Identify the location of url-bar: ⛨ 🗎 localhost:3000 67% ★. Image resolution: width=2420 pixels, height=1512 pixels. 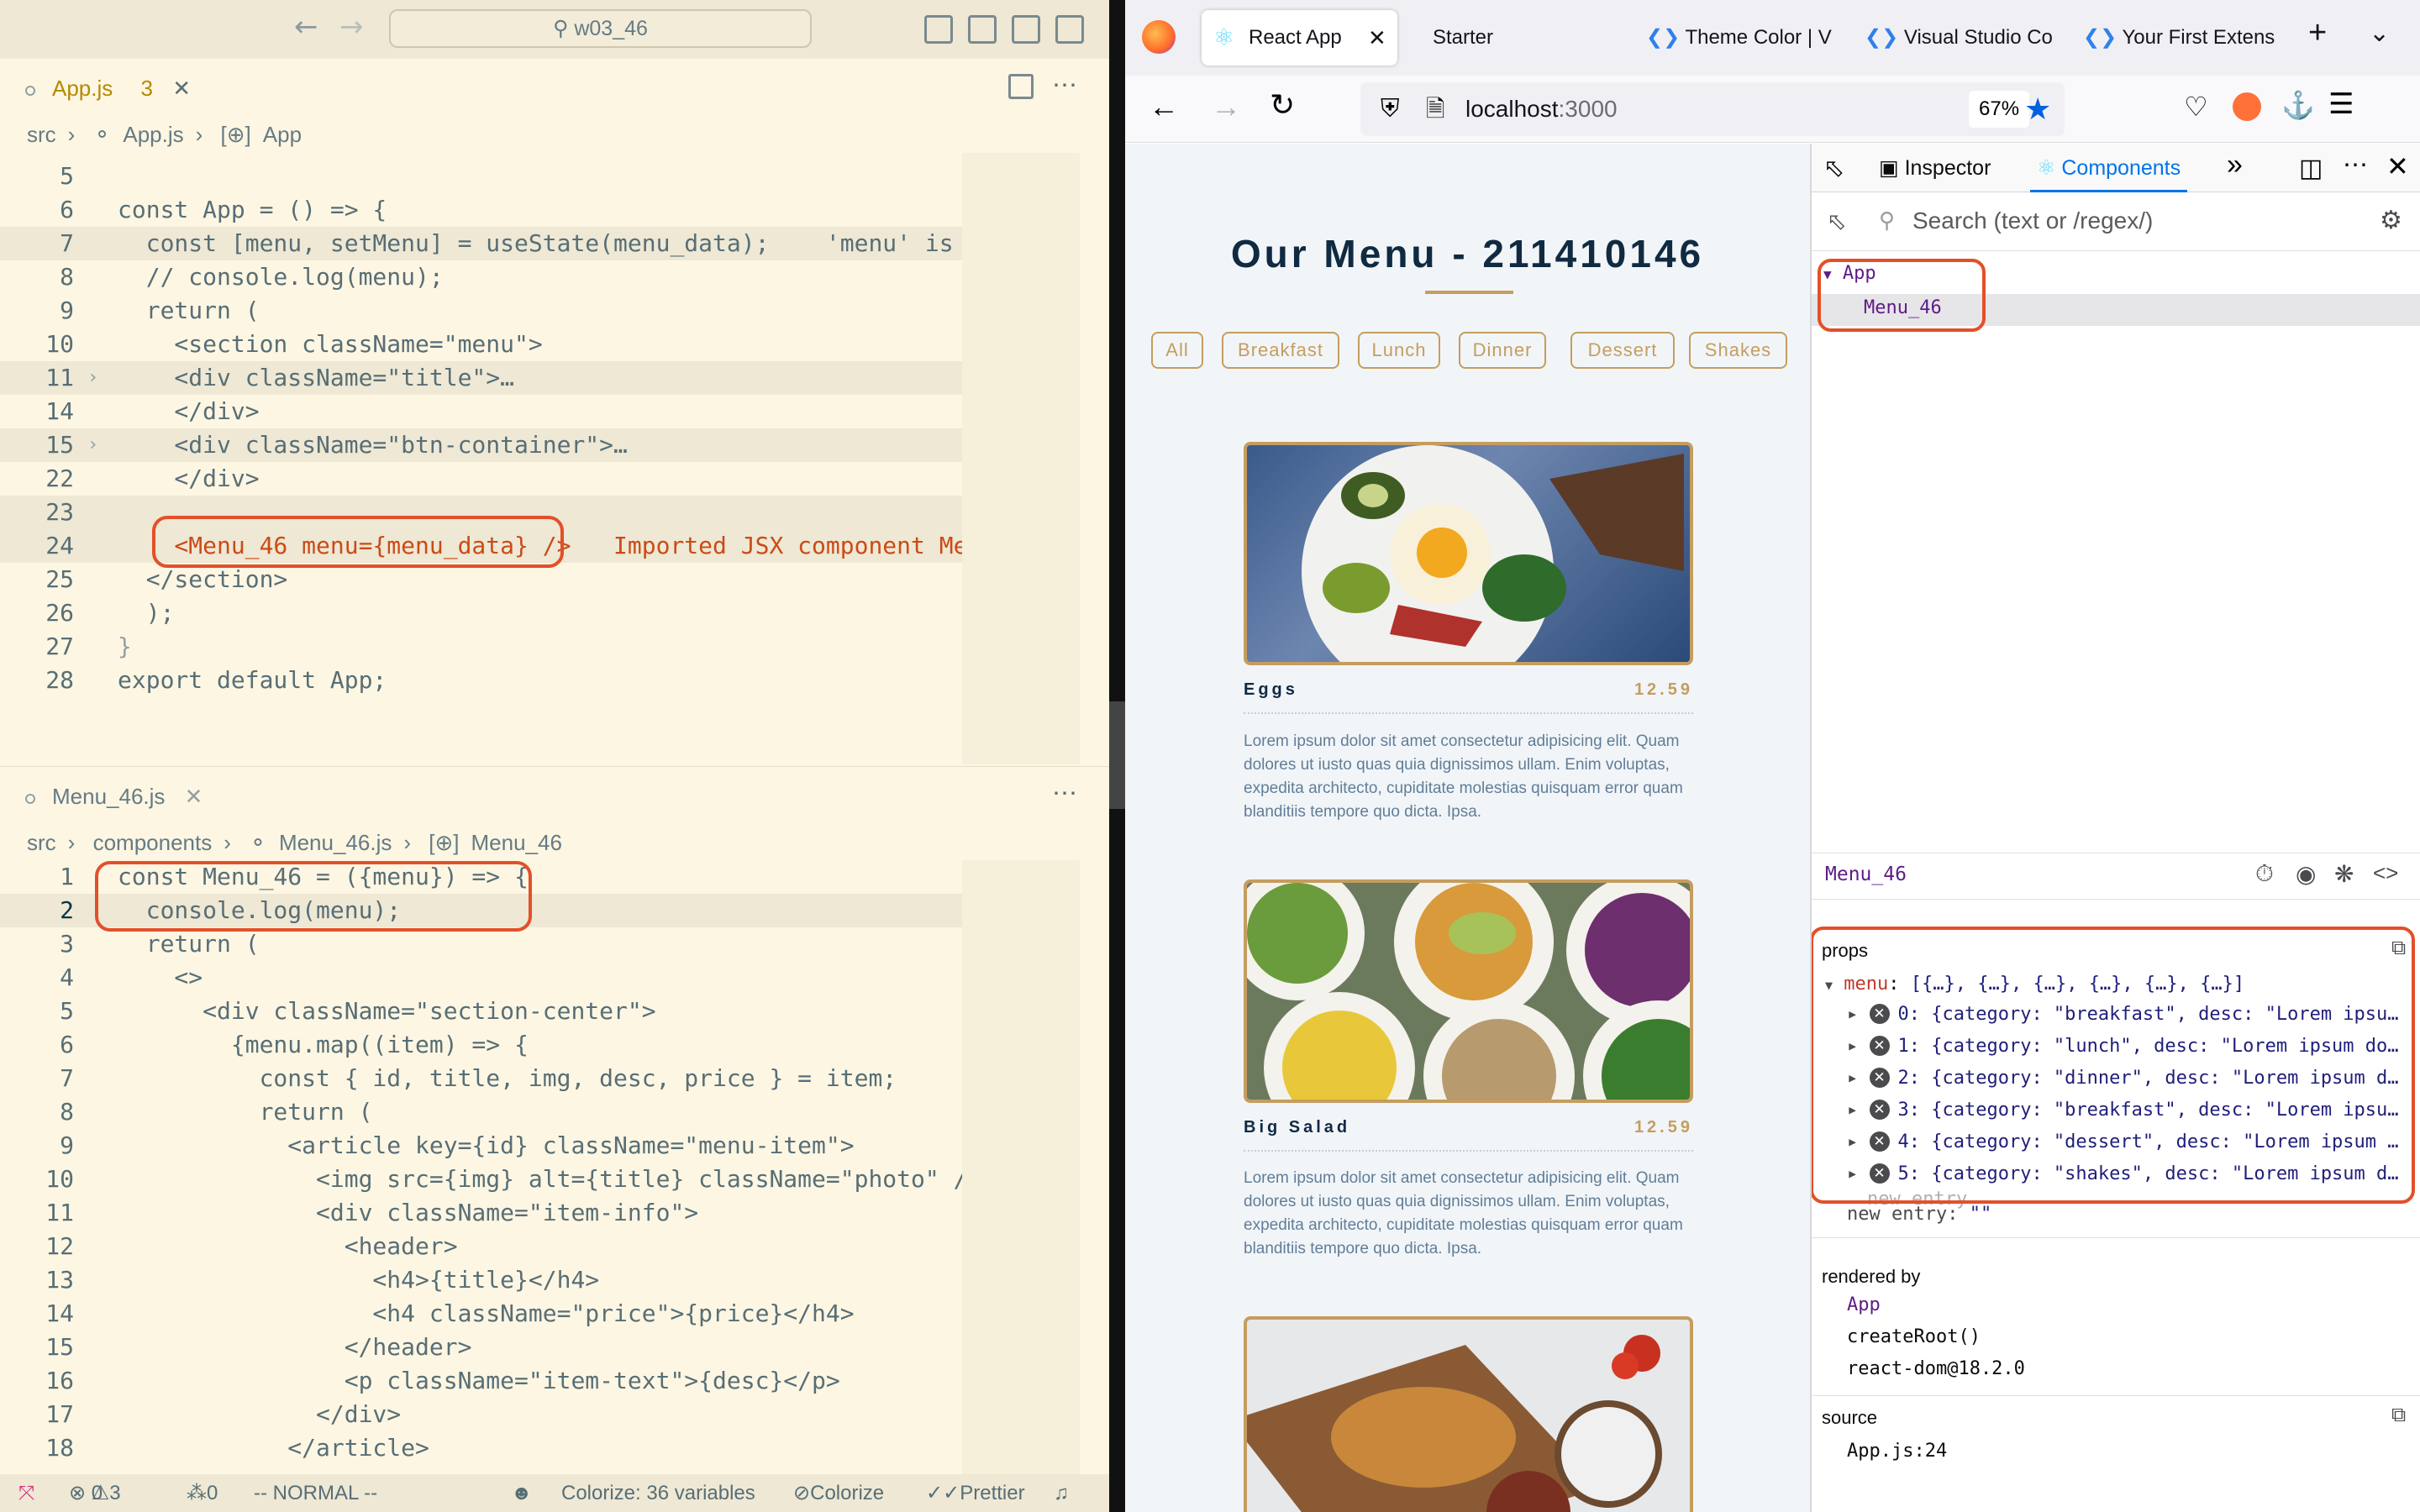
(1712, 109).